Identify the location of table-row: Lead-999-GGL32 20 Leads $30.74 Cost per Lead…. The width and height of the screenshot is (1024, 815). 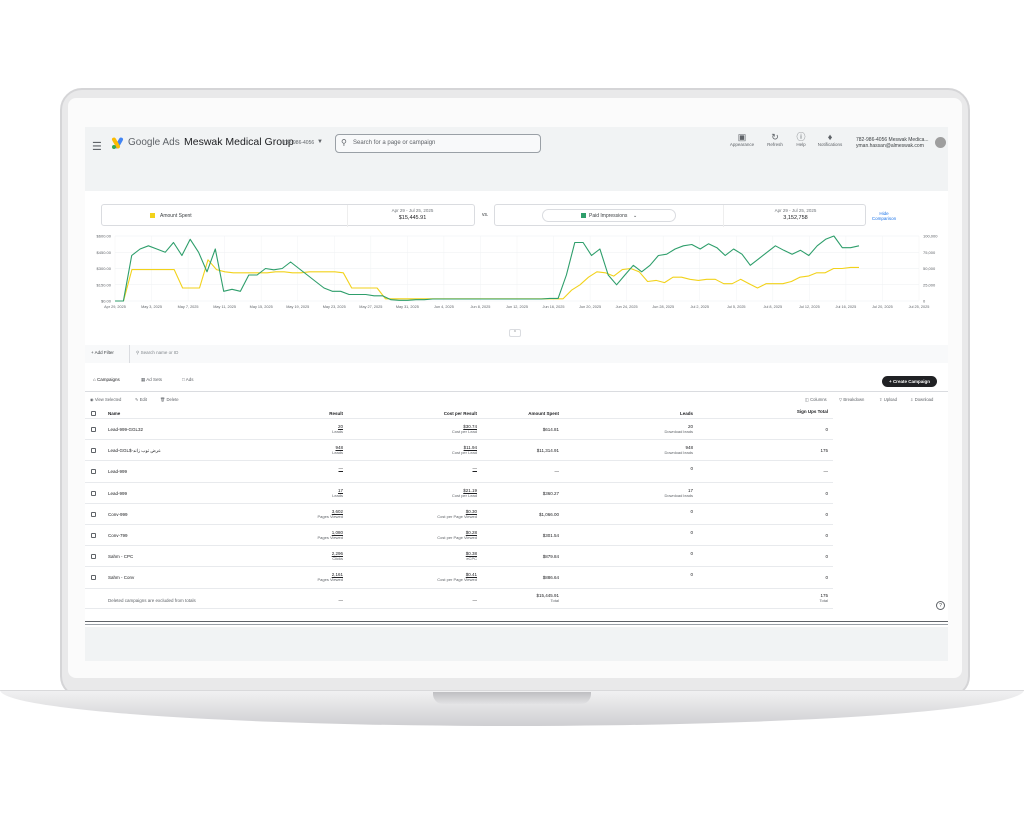
(459, 428).